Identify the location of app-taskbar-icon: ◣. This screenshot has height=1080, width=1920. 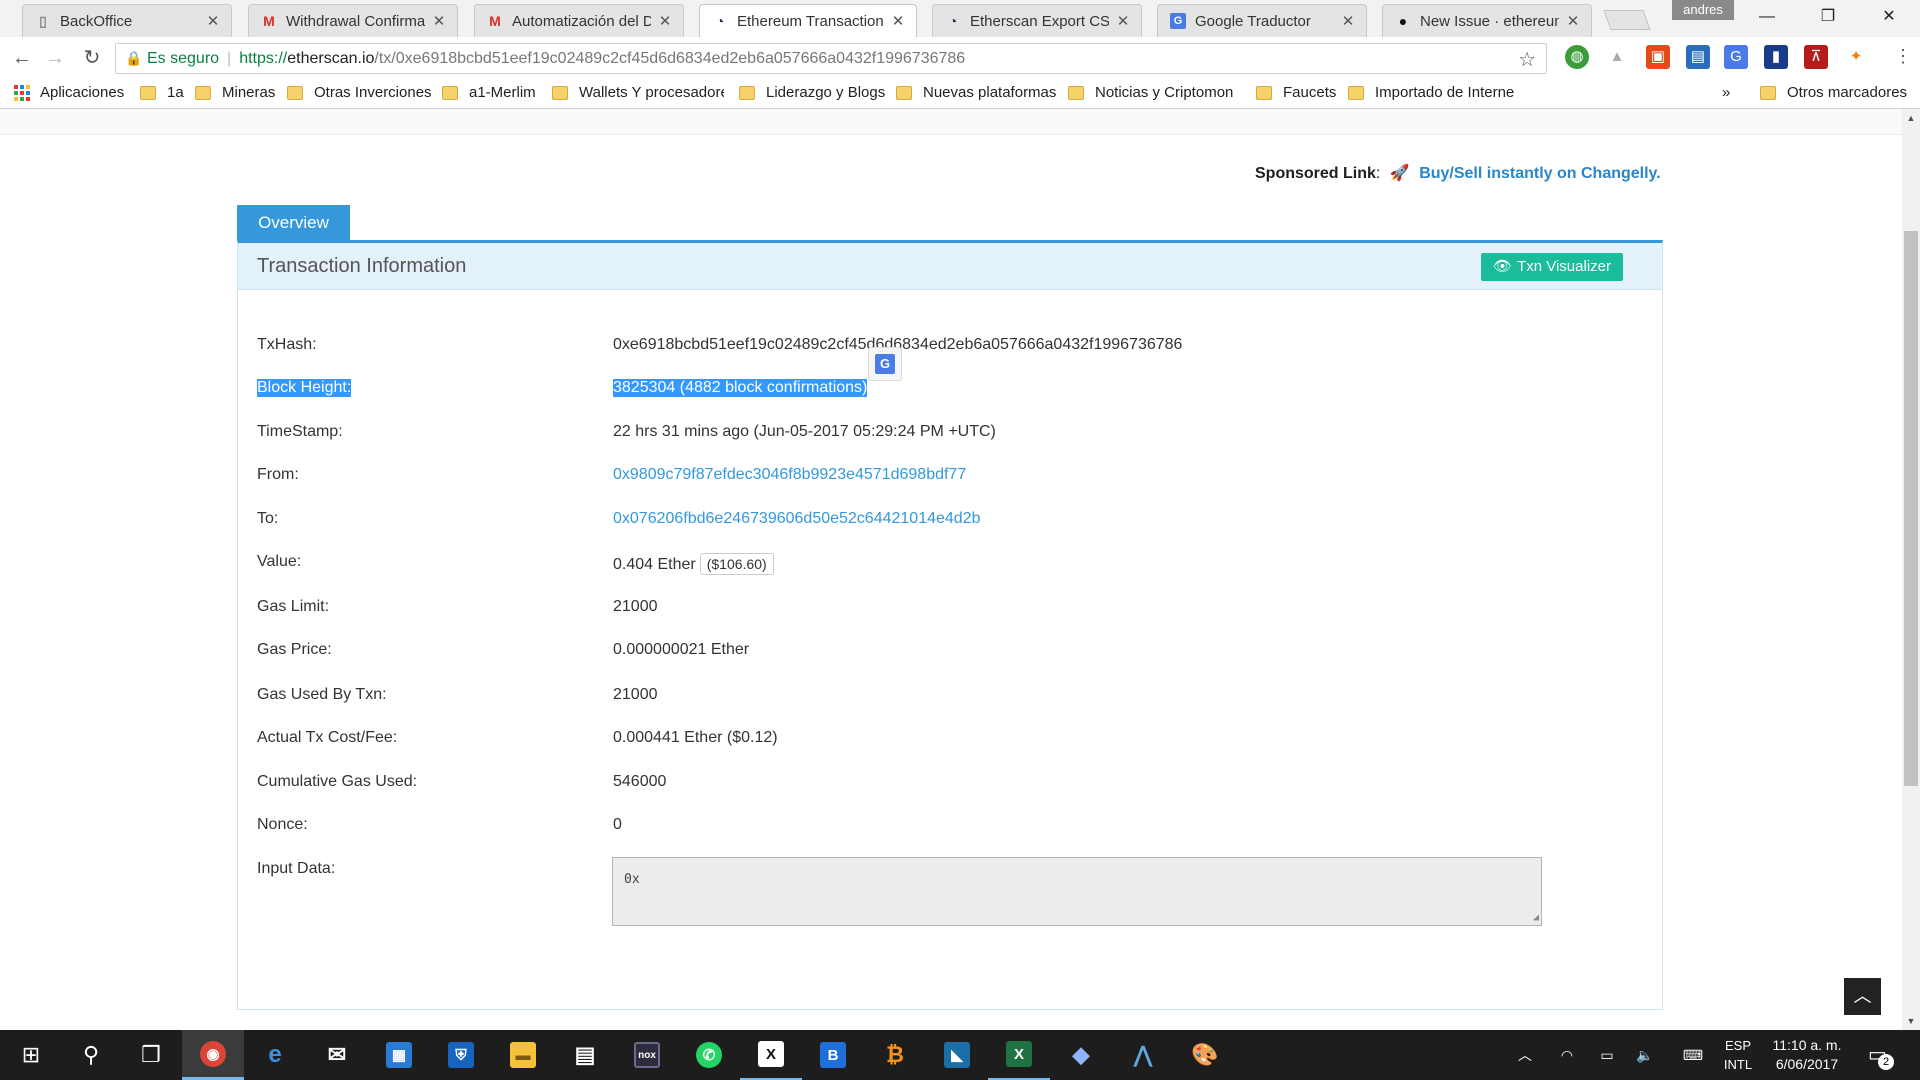
(957, 1055).